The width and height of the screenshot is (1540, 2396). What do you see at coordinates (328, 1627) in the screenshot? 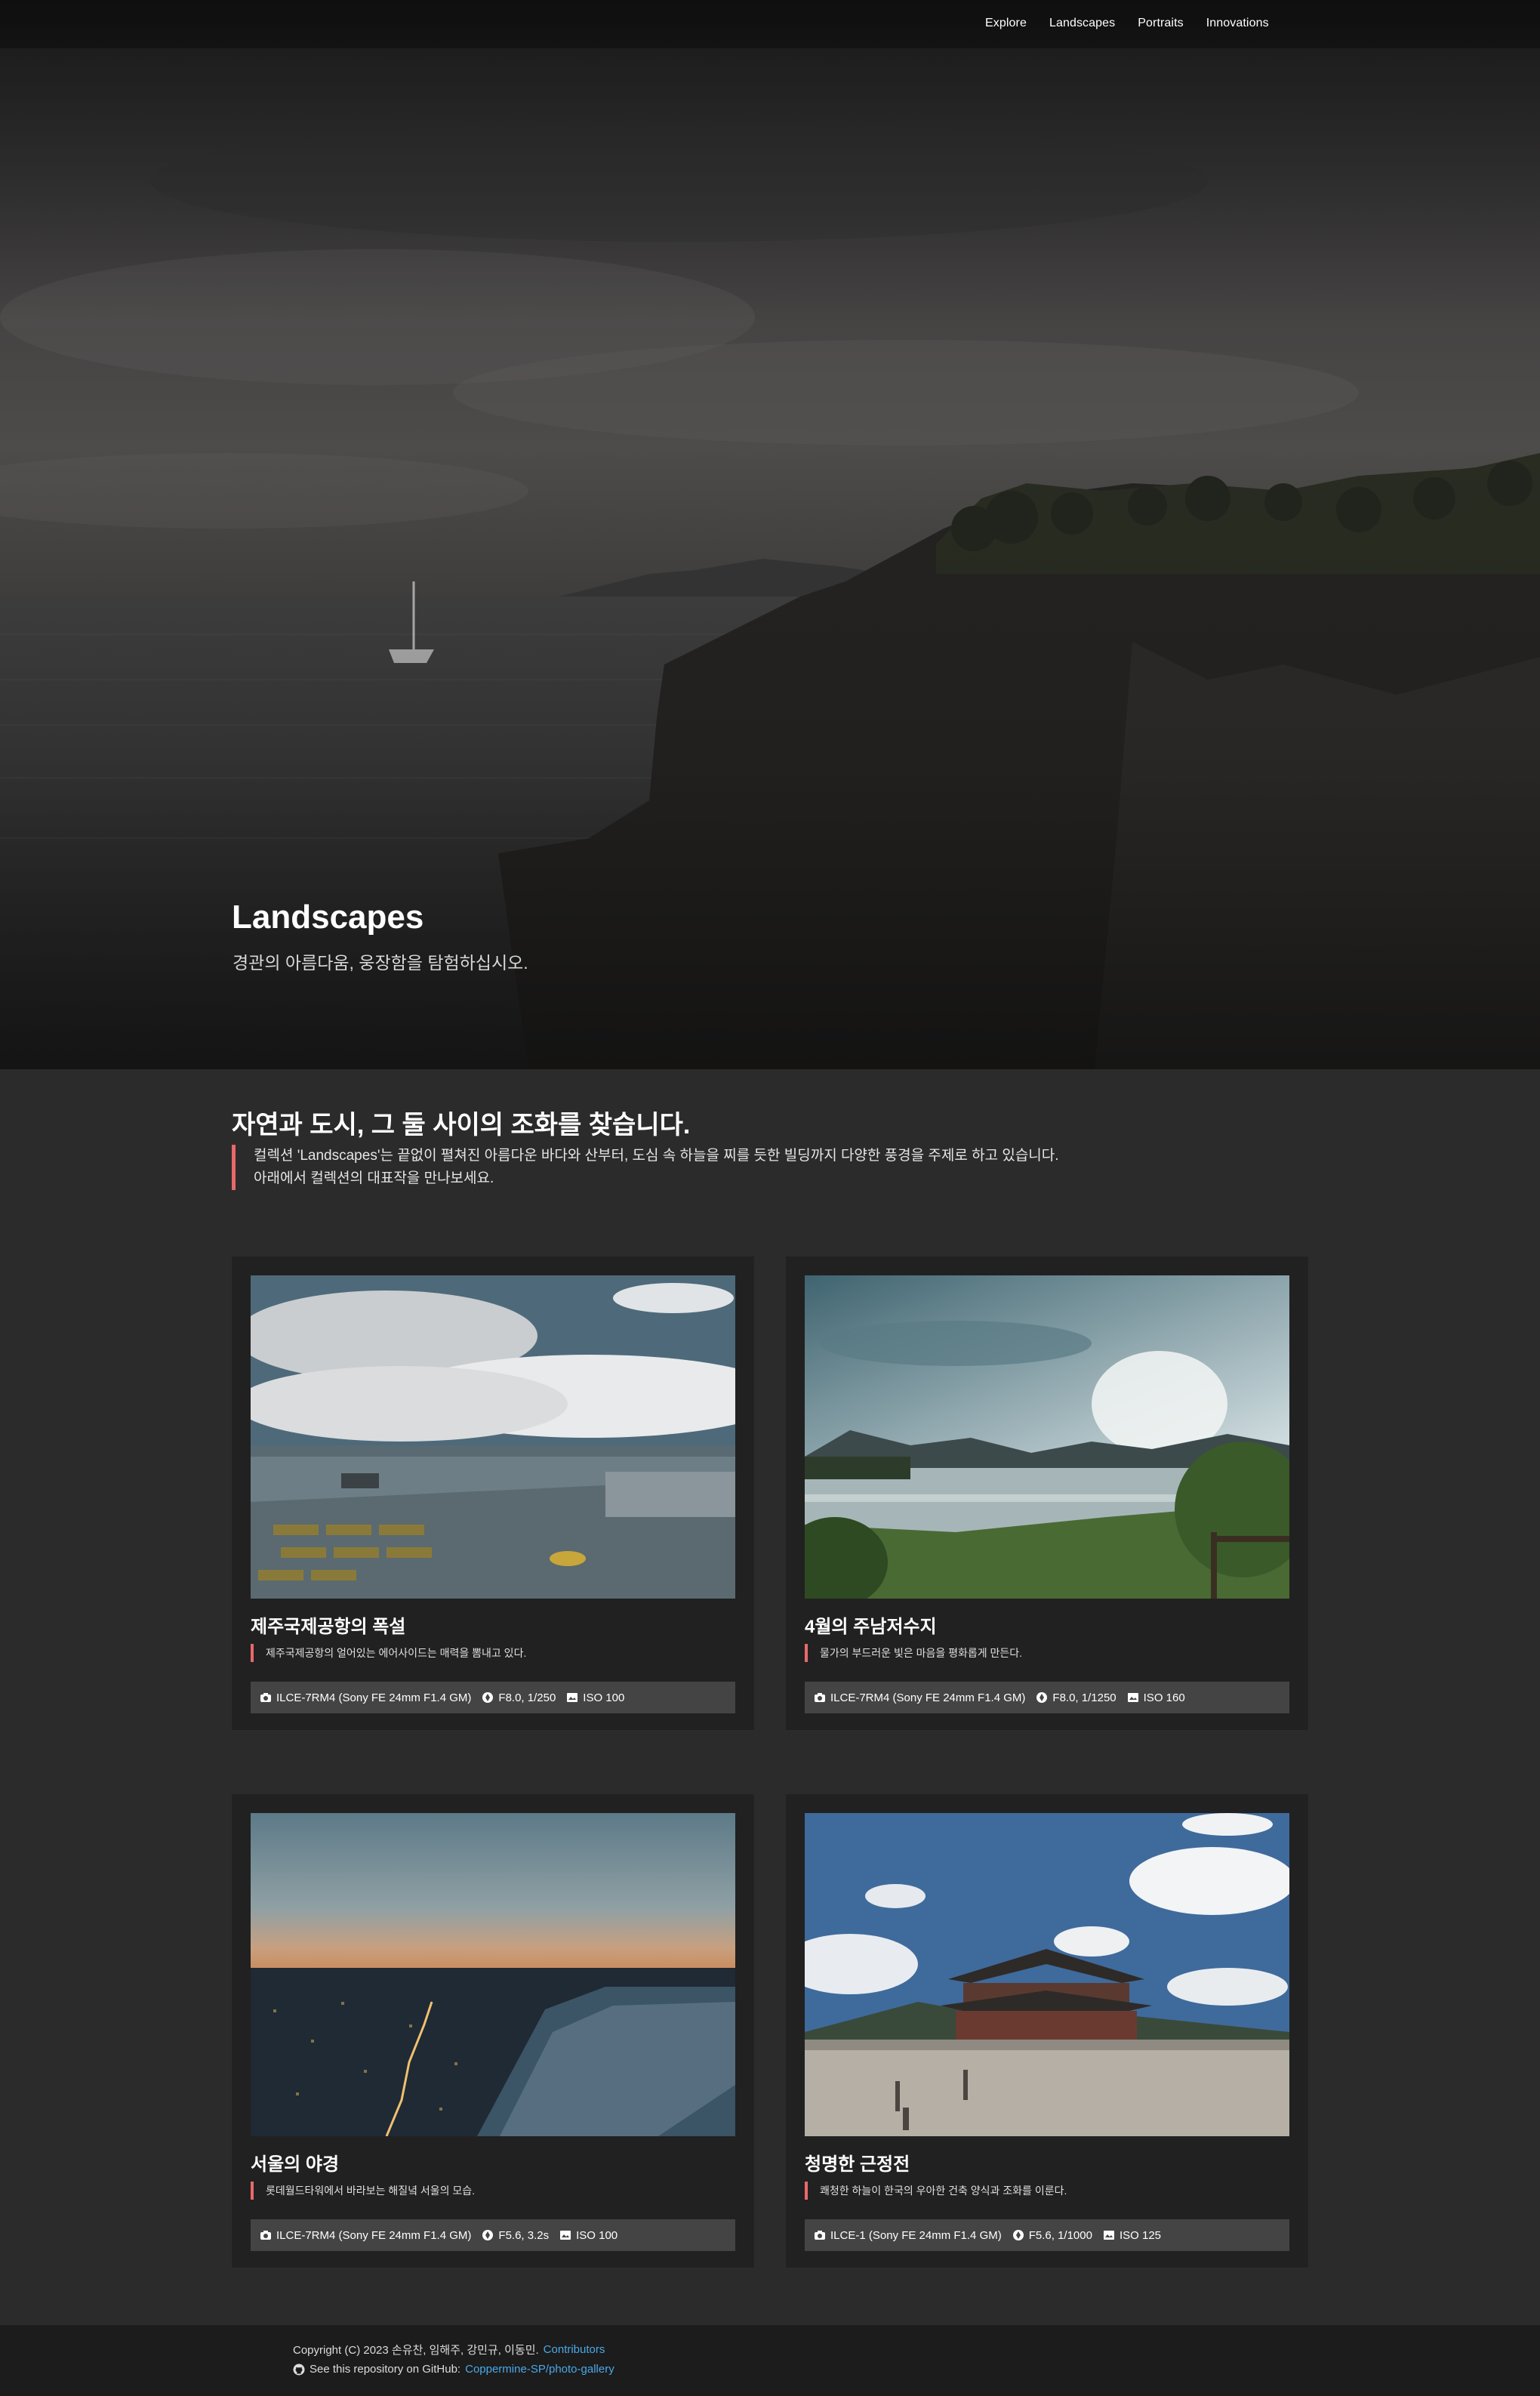
I see `card-title: 제주국제공항의 폭설` at bounding box center [328, 1627].